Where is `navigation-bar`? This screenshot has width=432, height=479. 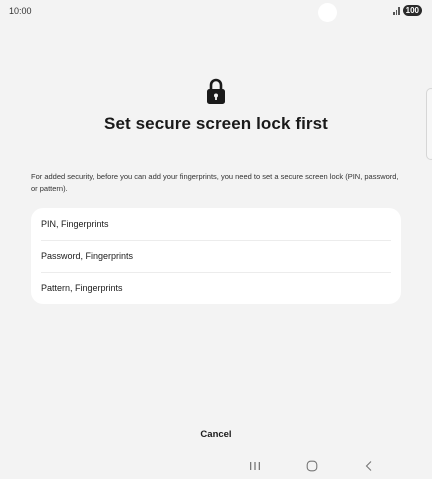 navigation-bar is located at coordinates (216, 466).